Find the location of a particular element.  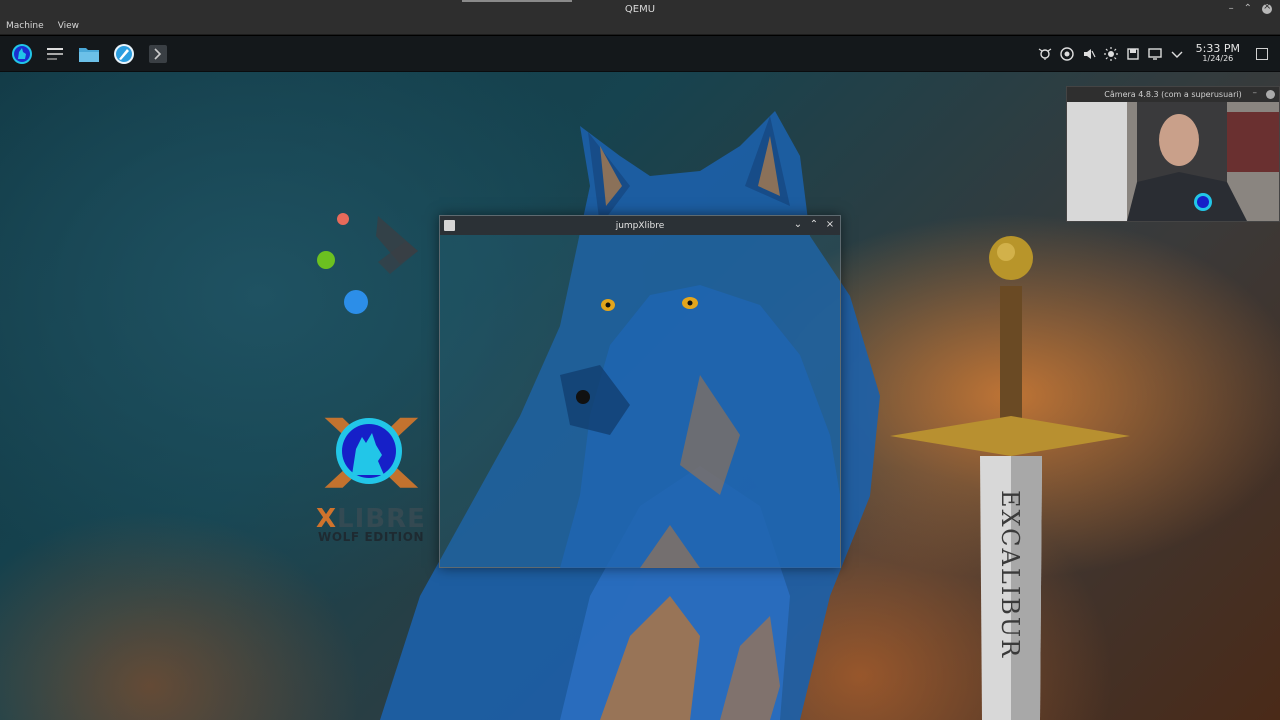

qemu-maximize-button: ⌃ is located at coordinates (1248, 9).